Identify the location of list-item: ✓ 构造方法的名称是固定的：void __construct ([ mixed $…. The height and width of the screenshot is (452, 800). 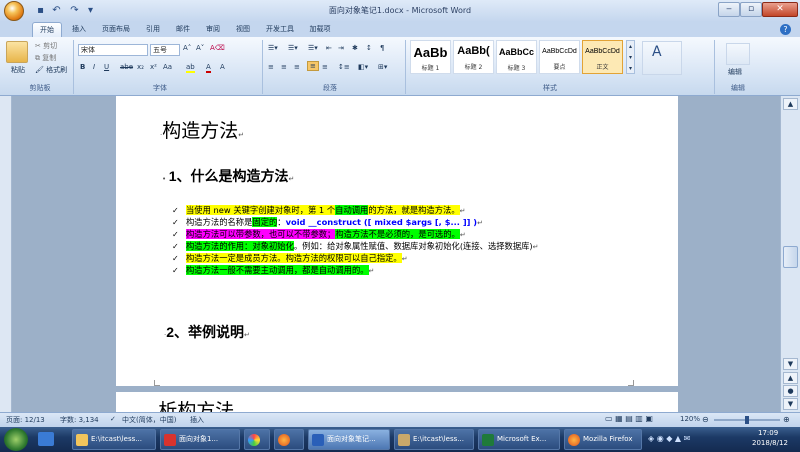
(355, 222).